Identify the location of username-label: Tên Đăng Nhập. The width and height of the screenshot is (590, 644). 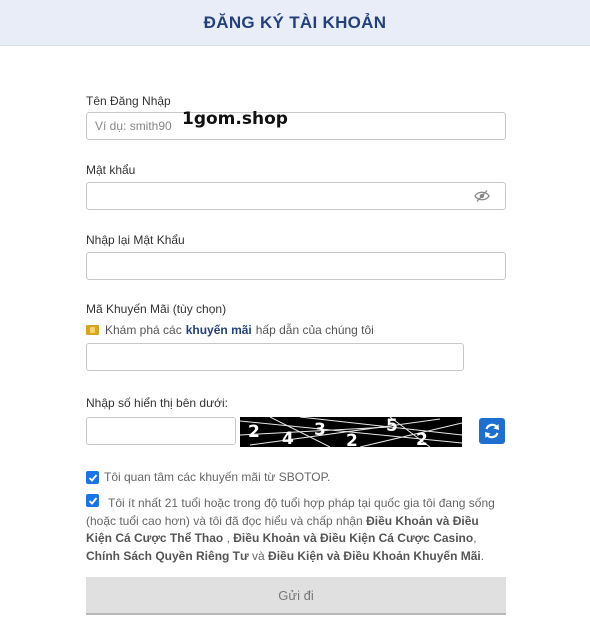
(128, 101).